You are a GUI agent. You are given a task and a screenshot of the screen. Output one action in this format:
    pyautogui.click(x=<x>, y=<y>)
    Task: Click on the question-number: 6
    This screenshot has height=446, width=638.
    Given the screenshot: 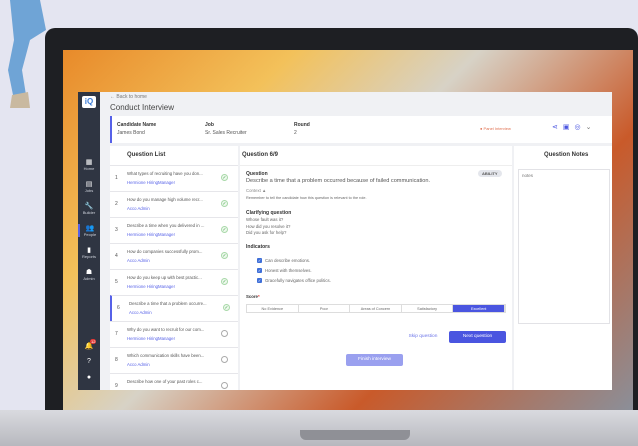 What is the action you would take?
    pyautogui.click(x=118, y=308)
    